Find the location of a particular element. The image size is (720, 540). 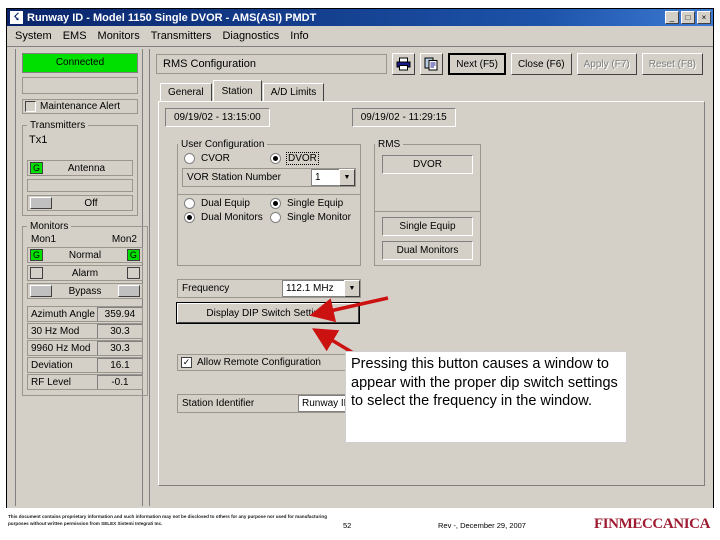

date-field-right: 09/19/02 - 11:29:15 is located at coordinates (403, 117).